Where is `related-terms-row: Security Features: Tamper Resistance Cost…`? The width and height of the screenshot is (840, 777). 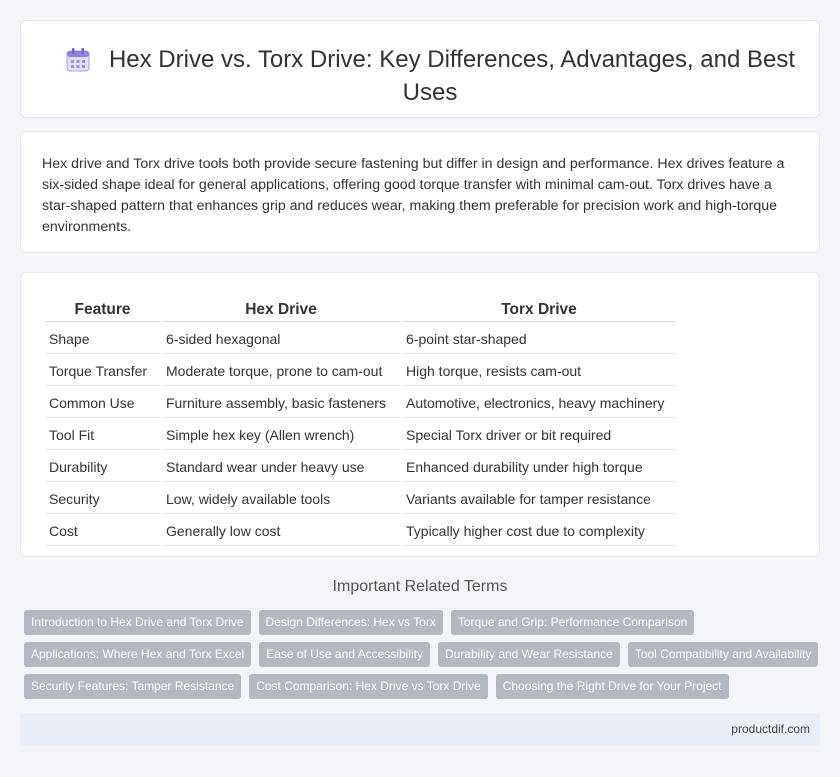
related-terms-row: Security Features: Tamper Resistance Cost… is located at coordinates (424, 686).